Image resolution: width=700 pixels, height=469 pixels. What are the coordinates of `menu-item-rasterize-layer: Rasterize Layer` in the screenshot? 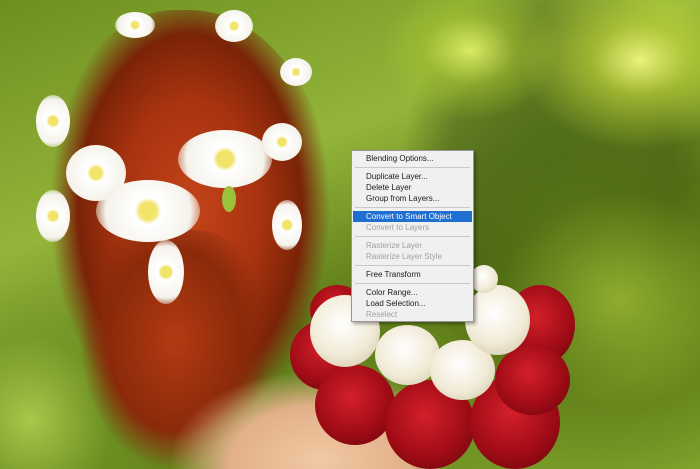 It's located at (394, 245).